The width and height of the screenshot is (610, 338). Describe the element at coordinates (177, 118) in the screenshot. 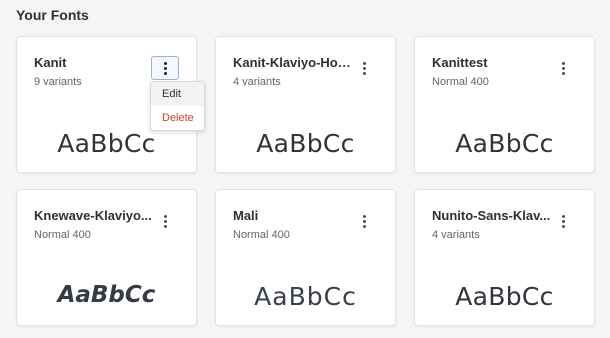

I see `delete-menu-item: Delete` at that location.